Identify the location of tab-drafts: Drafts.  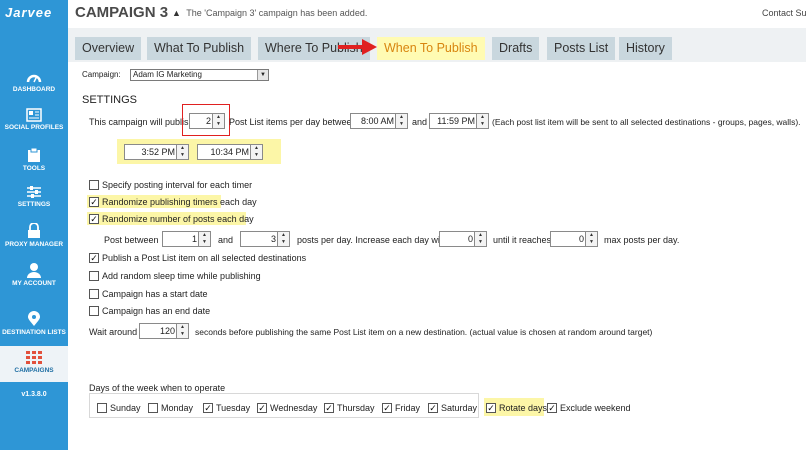
(516, 48).